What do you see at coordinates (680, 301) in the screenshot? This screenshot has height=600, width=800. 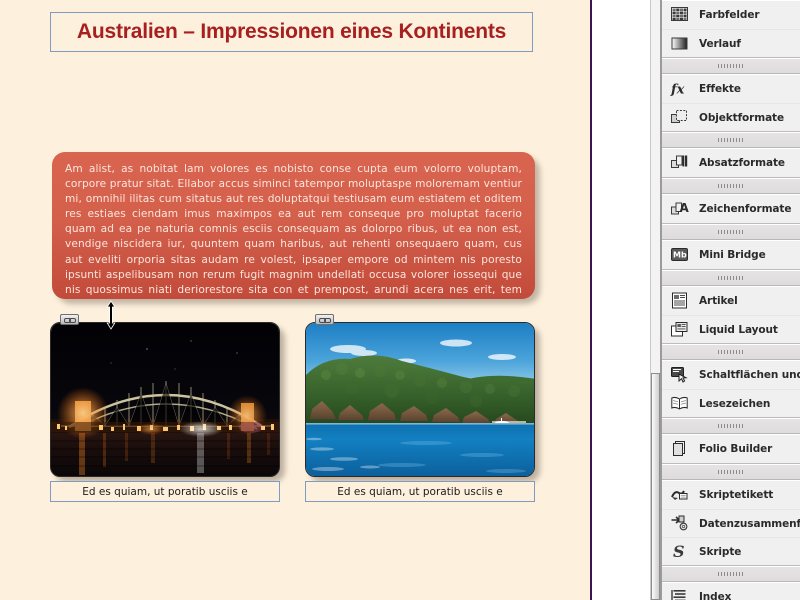 I see `articles-icon` at bounding box center [680, 301].